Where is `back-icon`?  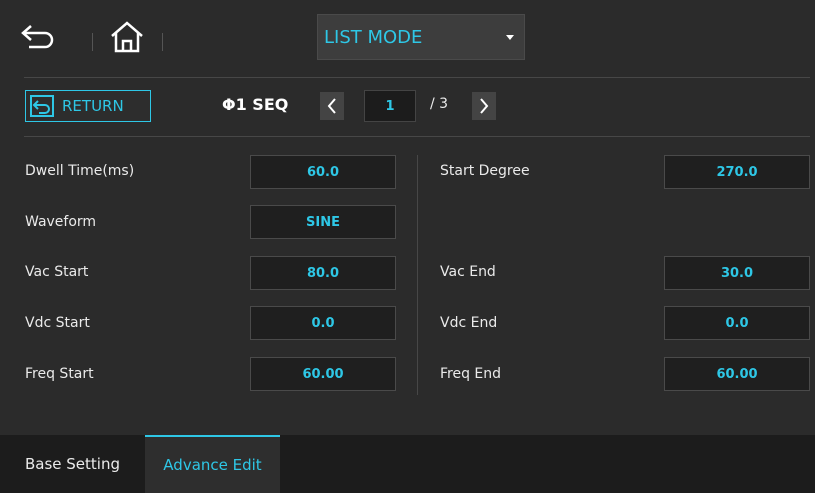 back-icon is located at coordinates (37, 37).